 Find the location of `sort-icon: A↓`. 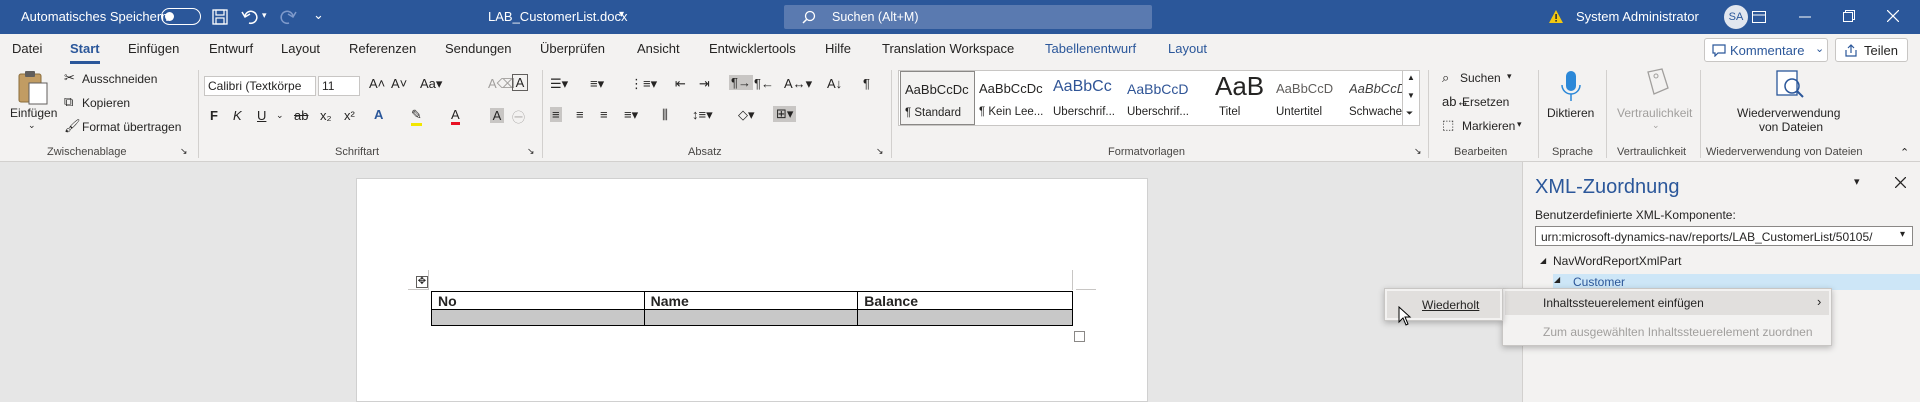

sort-icon: A↓ is located at coordinates (834, 83).